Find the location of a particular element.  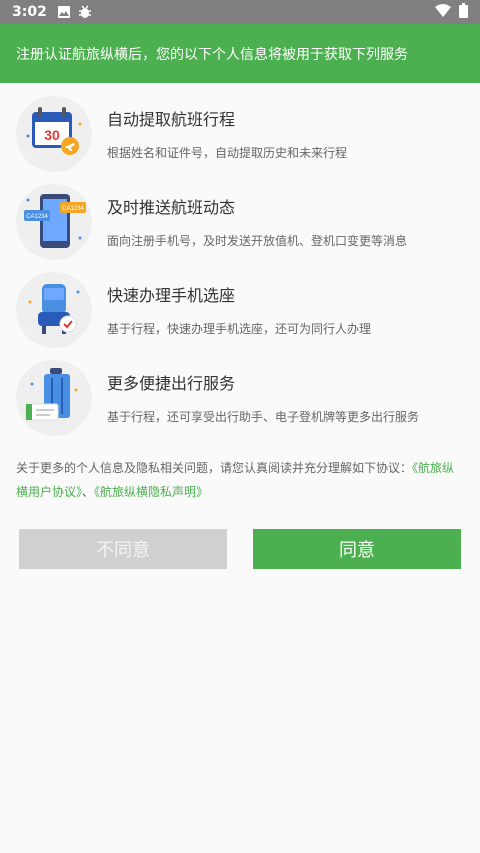

bug-icon is located at coordinates (85, 12).